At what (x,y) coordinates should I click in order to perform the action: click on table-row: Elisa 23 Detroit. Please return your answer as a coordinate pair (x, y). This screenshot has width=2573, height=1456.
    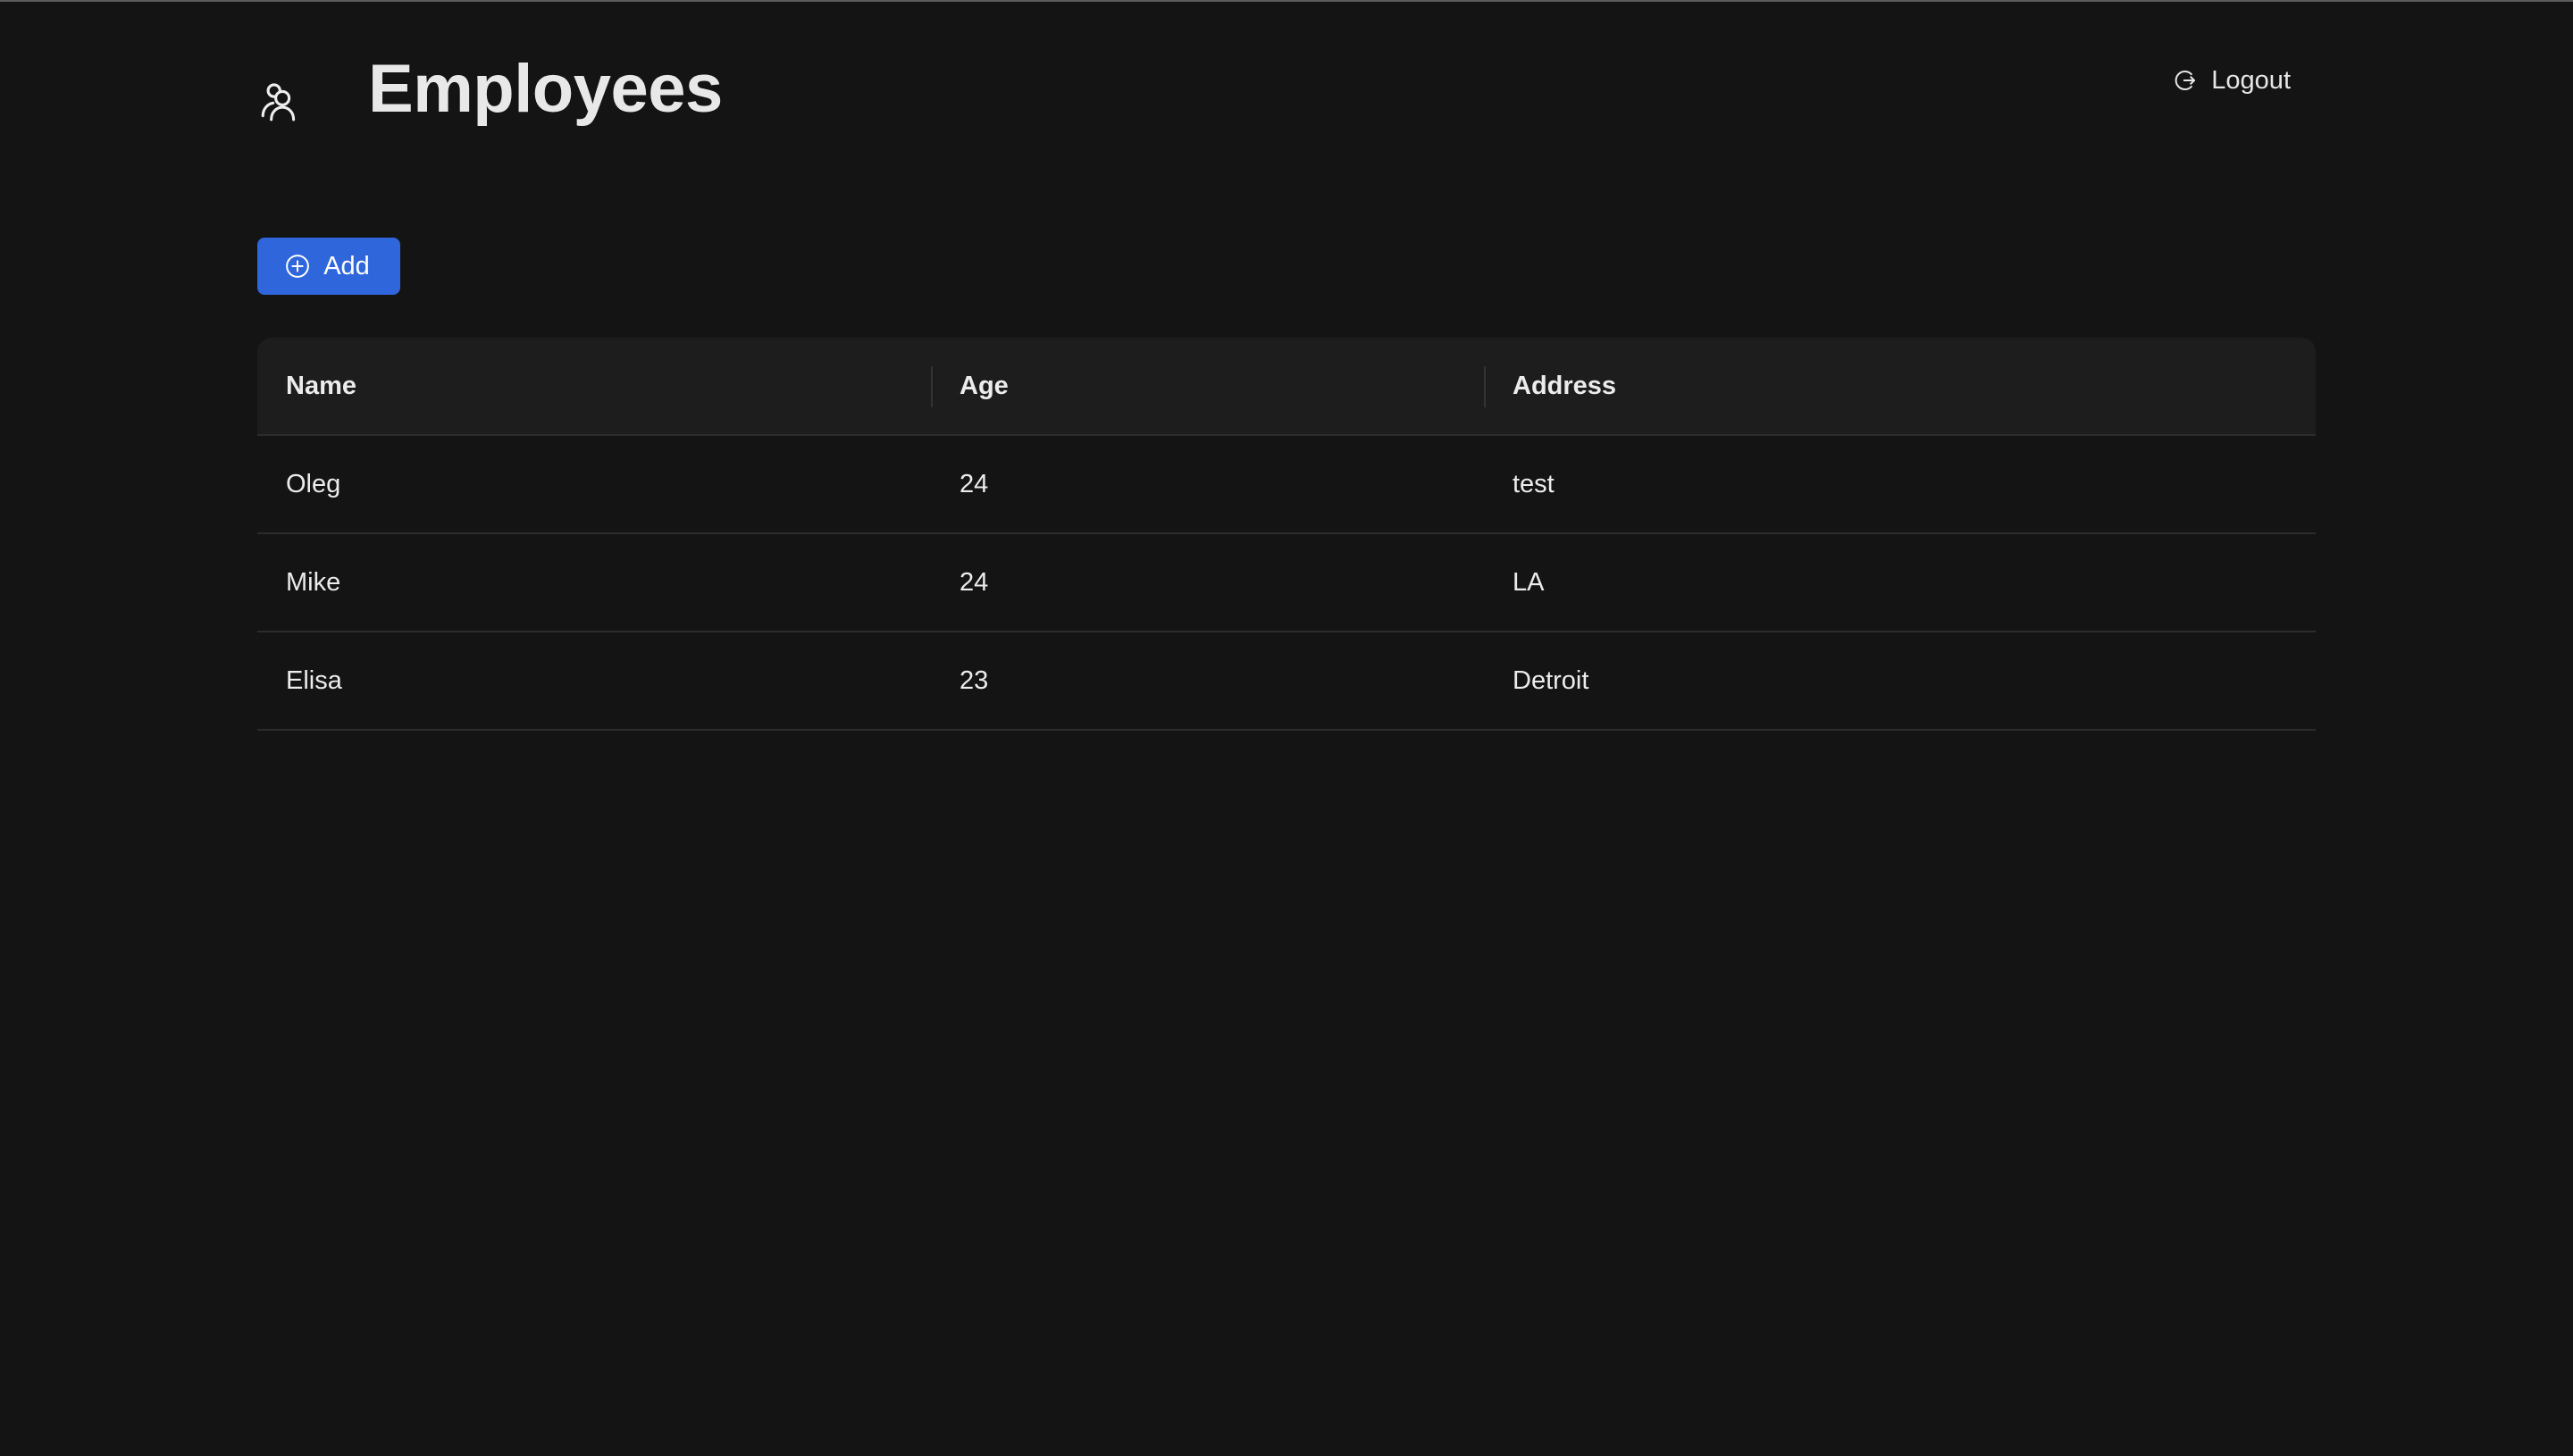
    Looking at the image, I should click on (1286, 681).